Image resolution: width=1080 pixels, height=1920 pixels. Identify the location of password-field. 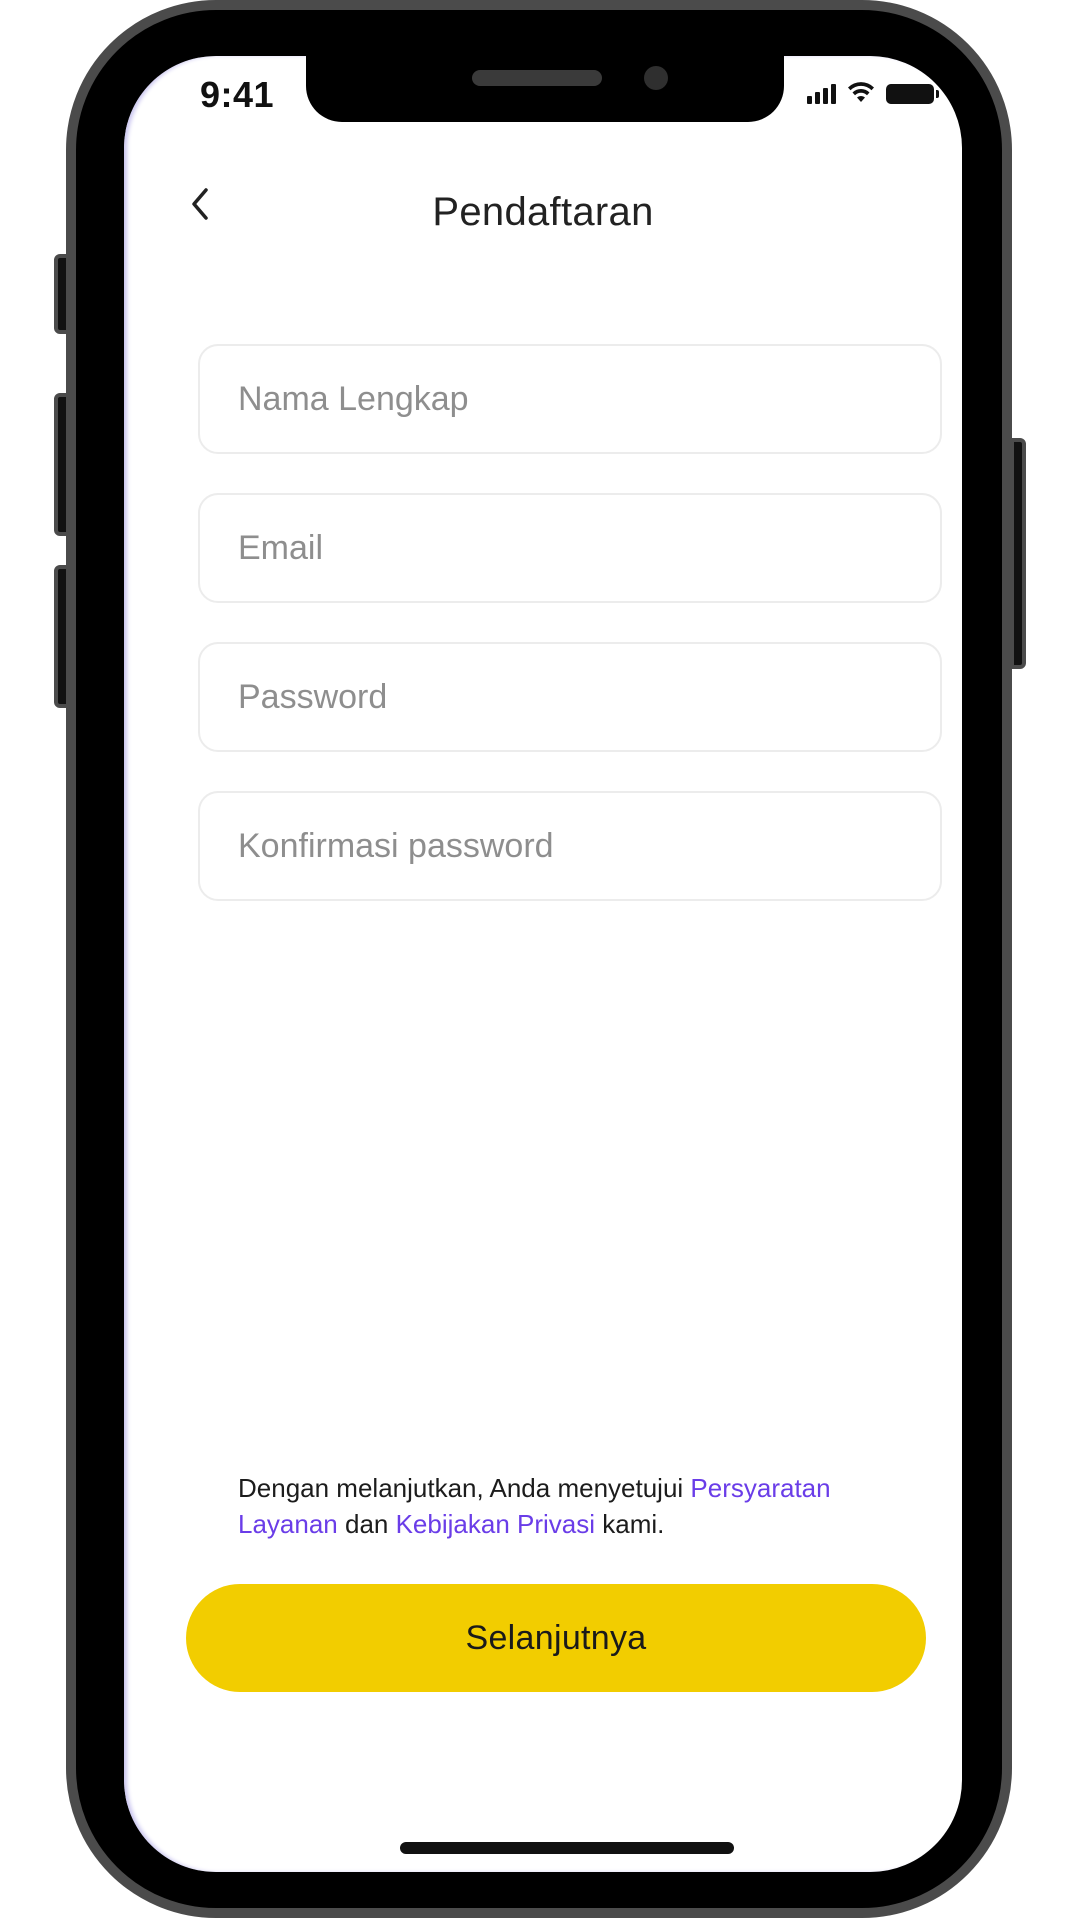
(570, 697).